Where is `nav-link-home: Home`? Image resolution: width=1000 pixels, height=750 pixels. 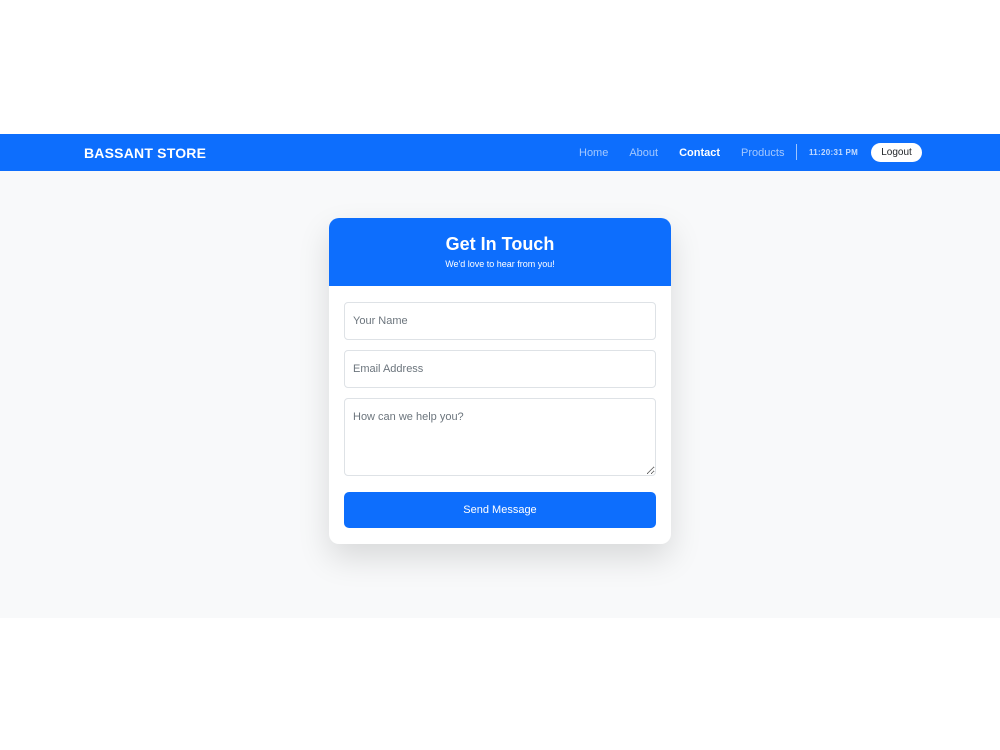
nav-link-home: Home is located at coordinates (593, 153).